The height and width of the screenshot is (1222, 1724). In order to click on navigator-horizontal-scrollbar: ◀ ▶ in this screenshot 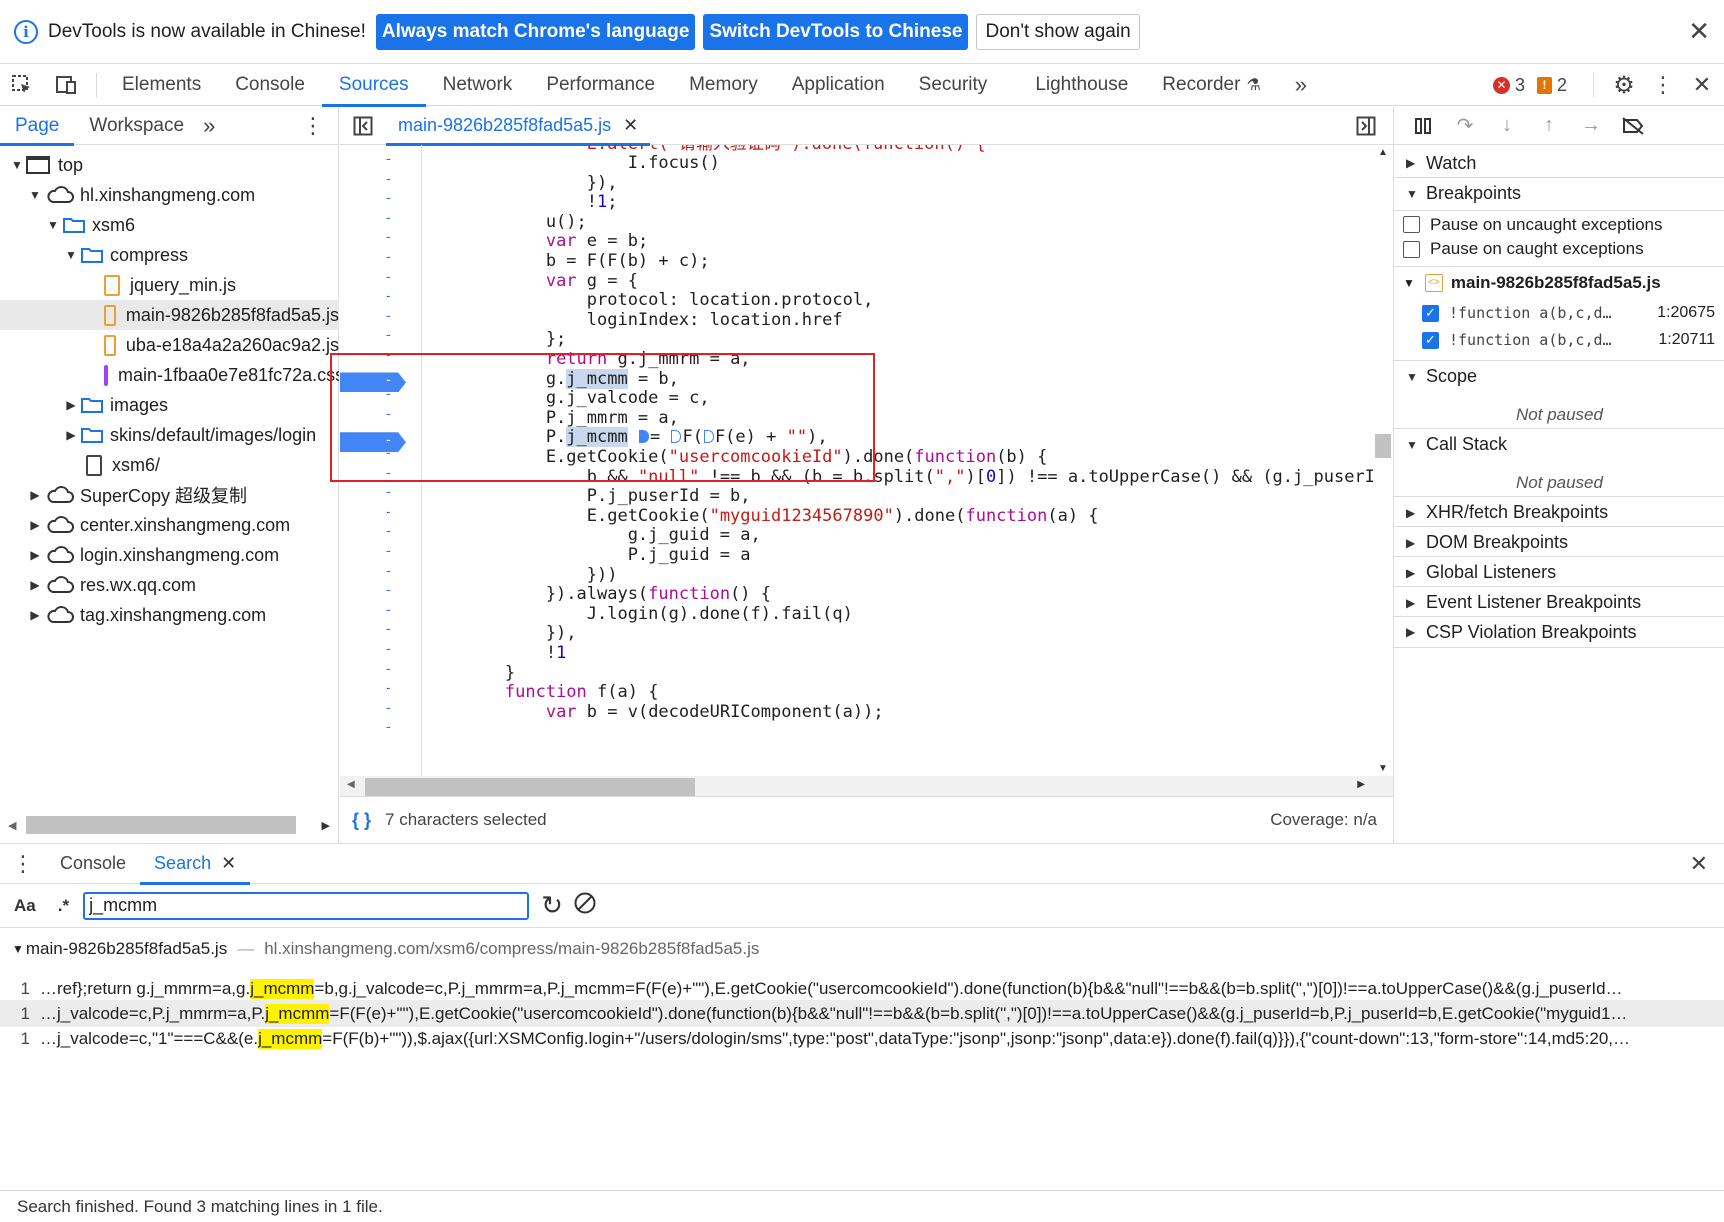, I will do `click(169, 825)`.